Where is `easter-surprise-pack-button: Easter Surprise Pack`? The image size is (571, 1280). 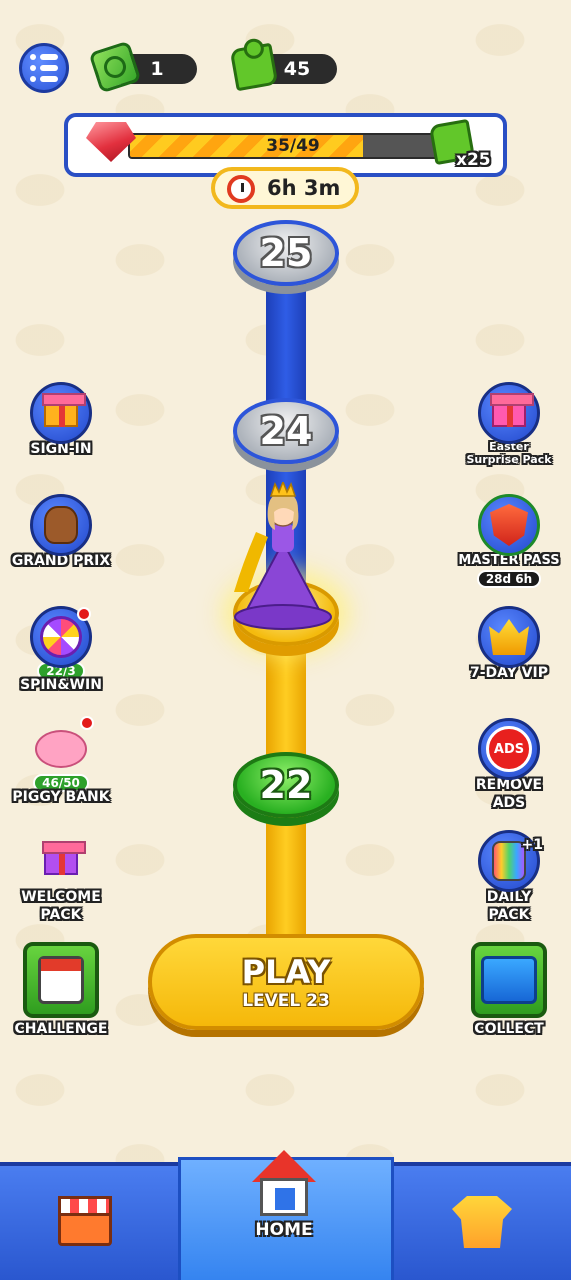 easter-surprise-pack-button: Easter Surprise Pack is located at coordinates (507, 424).